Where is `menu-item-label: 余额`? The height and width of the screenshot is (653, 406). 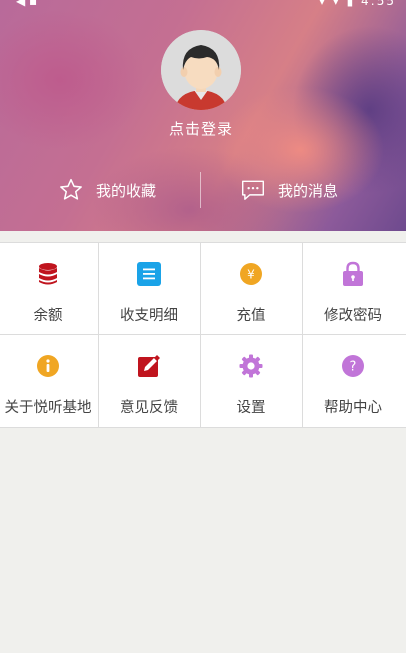 menu-item-label: 余额 is located at coordinates (48, 316).